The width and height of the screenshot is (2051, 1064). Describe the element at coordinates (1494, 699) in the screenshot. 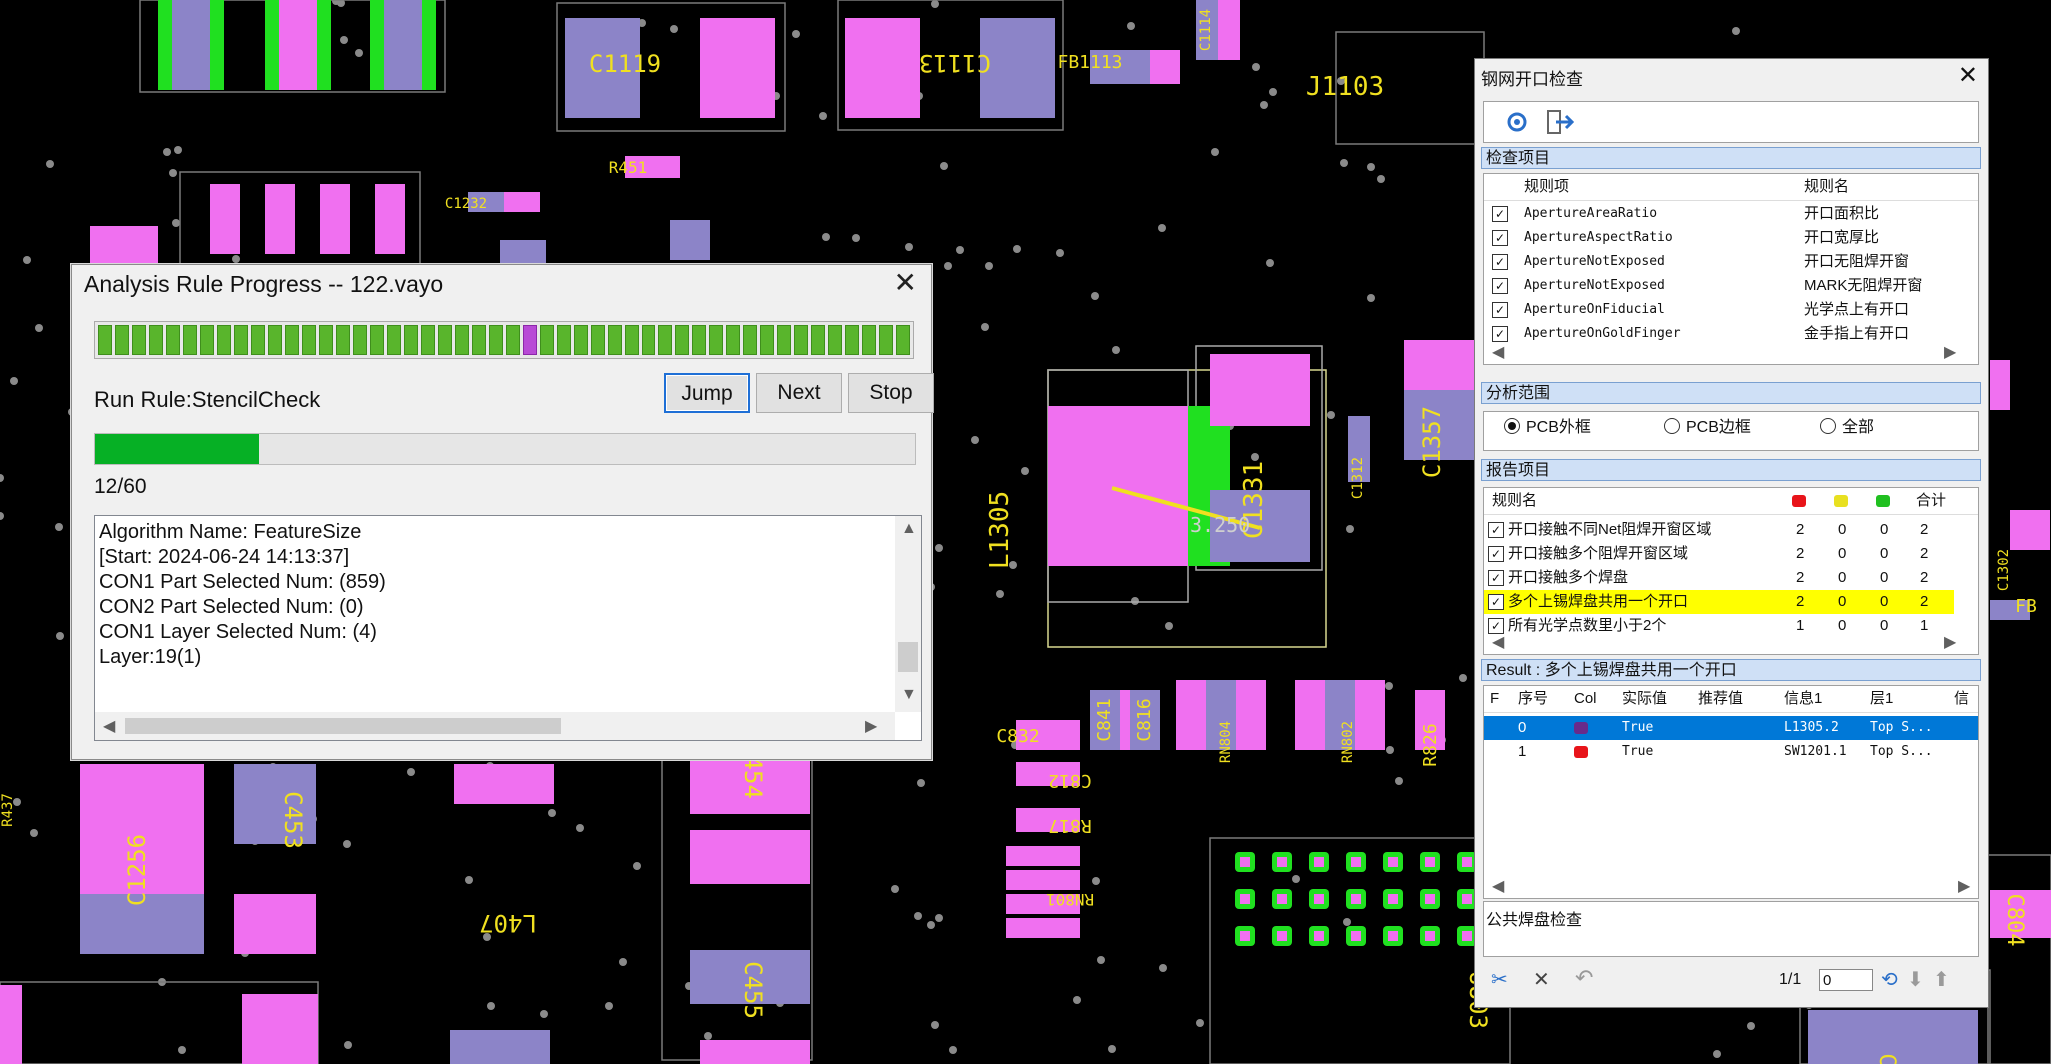

I see `result-column-header: F` at that location.